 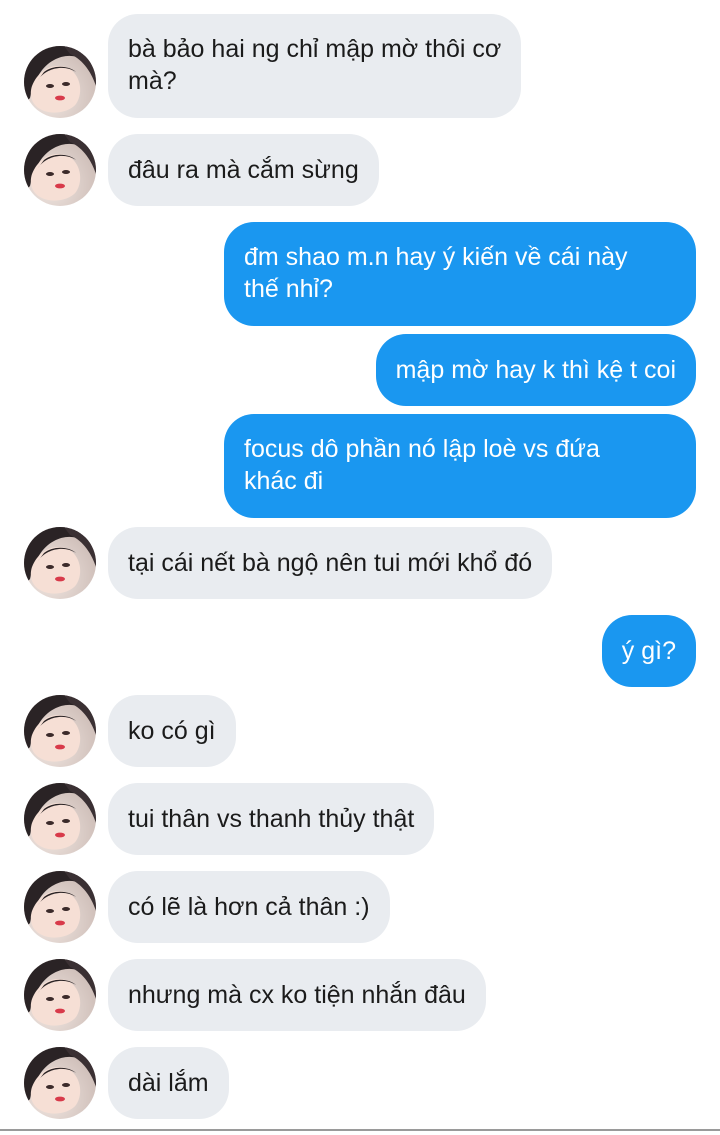 I want to click on message-text: có lẽ là hơn cả thân :), so click(x=249, y=907).